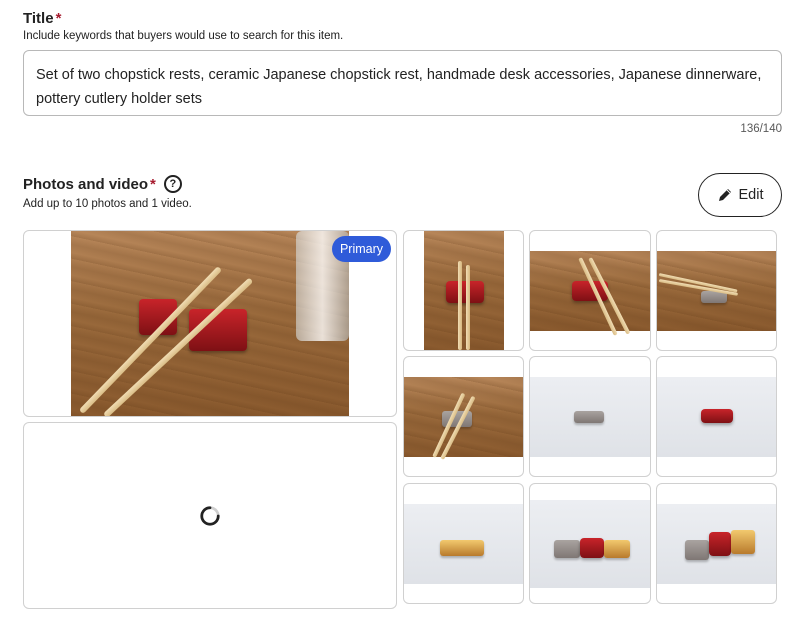 This screenshot has height=627, width=802. I want to click on help-icon: ?, so click(172, 184).